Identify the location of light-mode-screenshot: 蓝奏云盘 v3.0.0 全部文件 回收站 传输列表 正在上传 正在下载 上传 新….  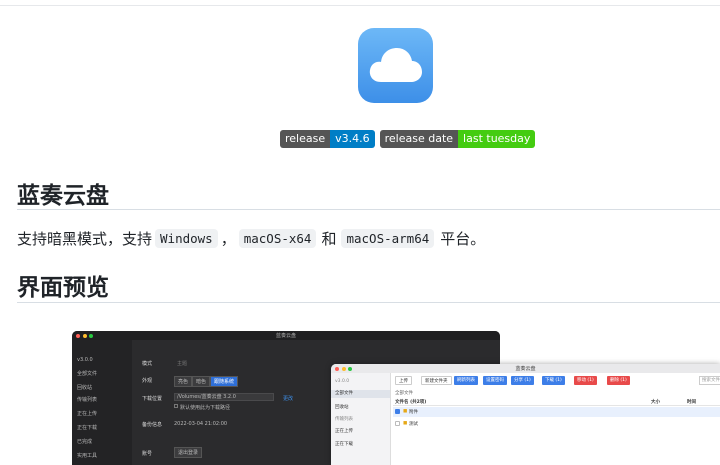
(525, 414).